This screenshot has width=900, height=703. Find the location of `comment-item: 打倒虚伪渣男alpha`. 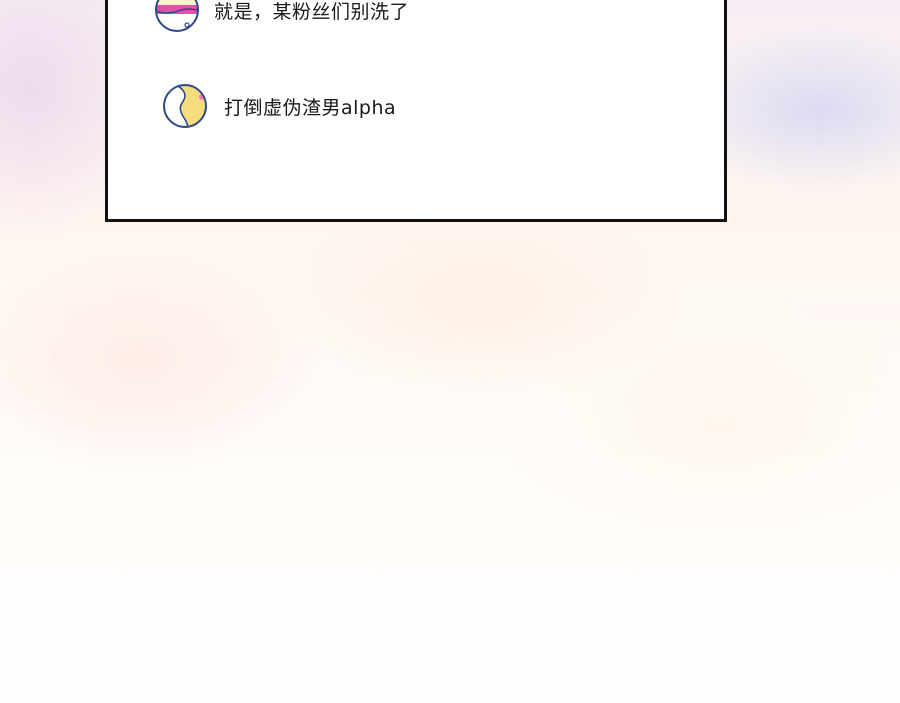

comment-item: 打倒虚伪渣男alpha is located at coordinates (279, 106).